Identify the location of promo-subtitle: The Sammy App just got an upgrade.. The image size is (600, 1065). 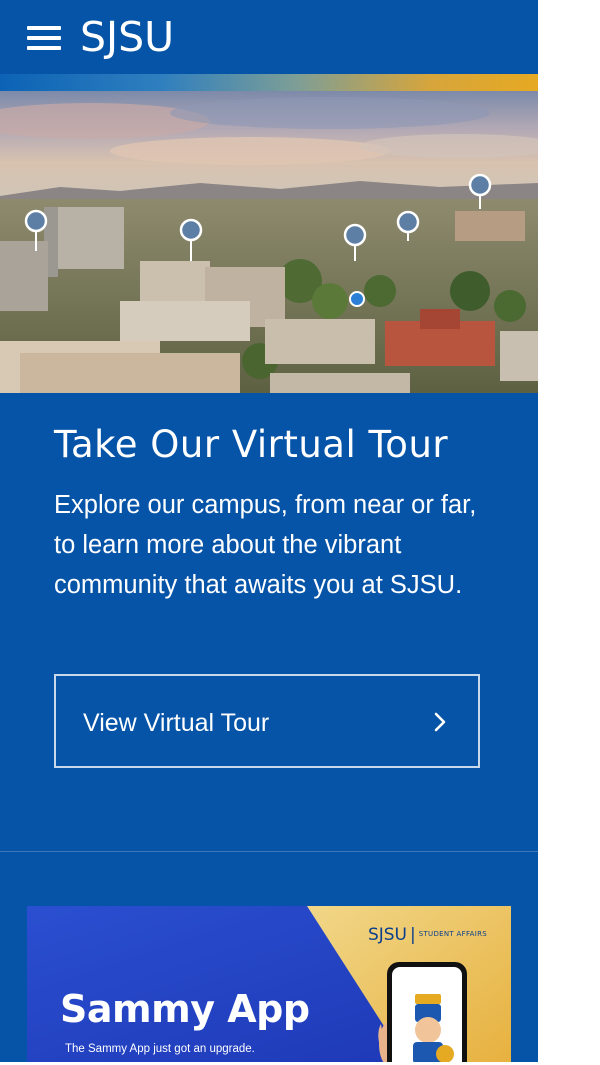
(160, 1049).